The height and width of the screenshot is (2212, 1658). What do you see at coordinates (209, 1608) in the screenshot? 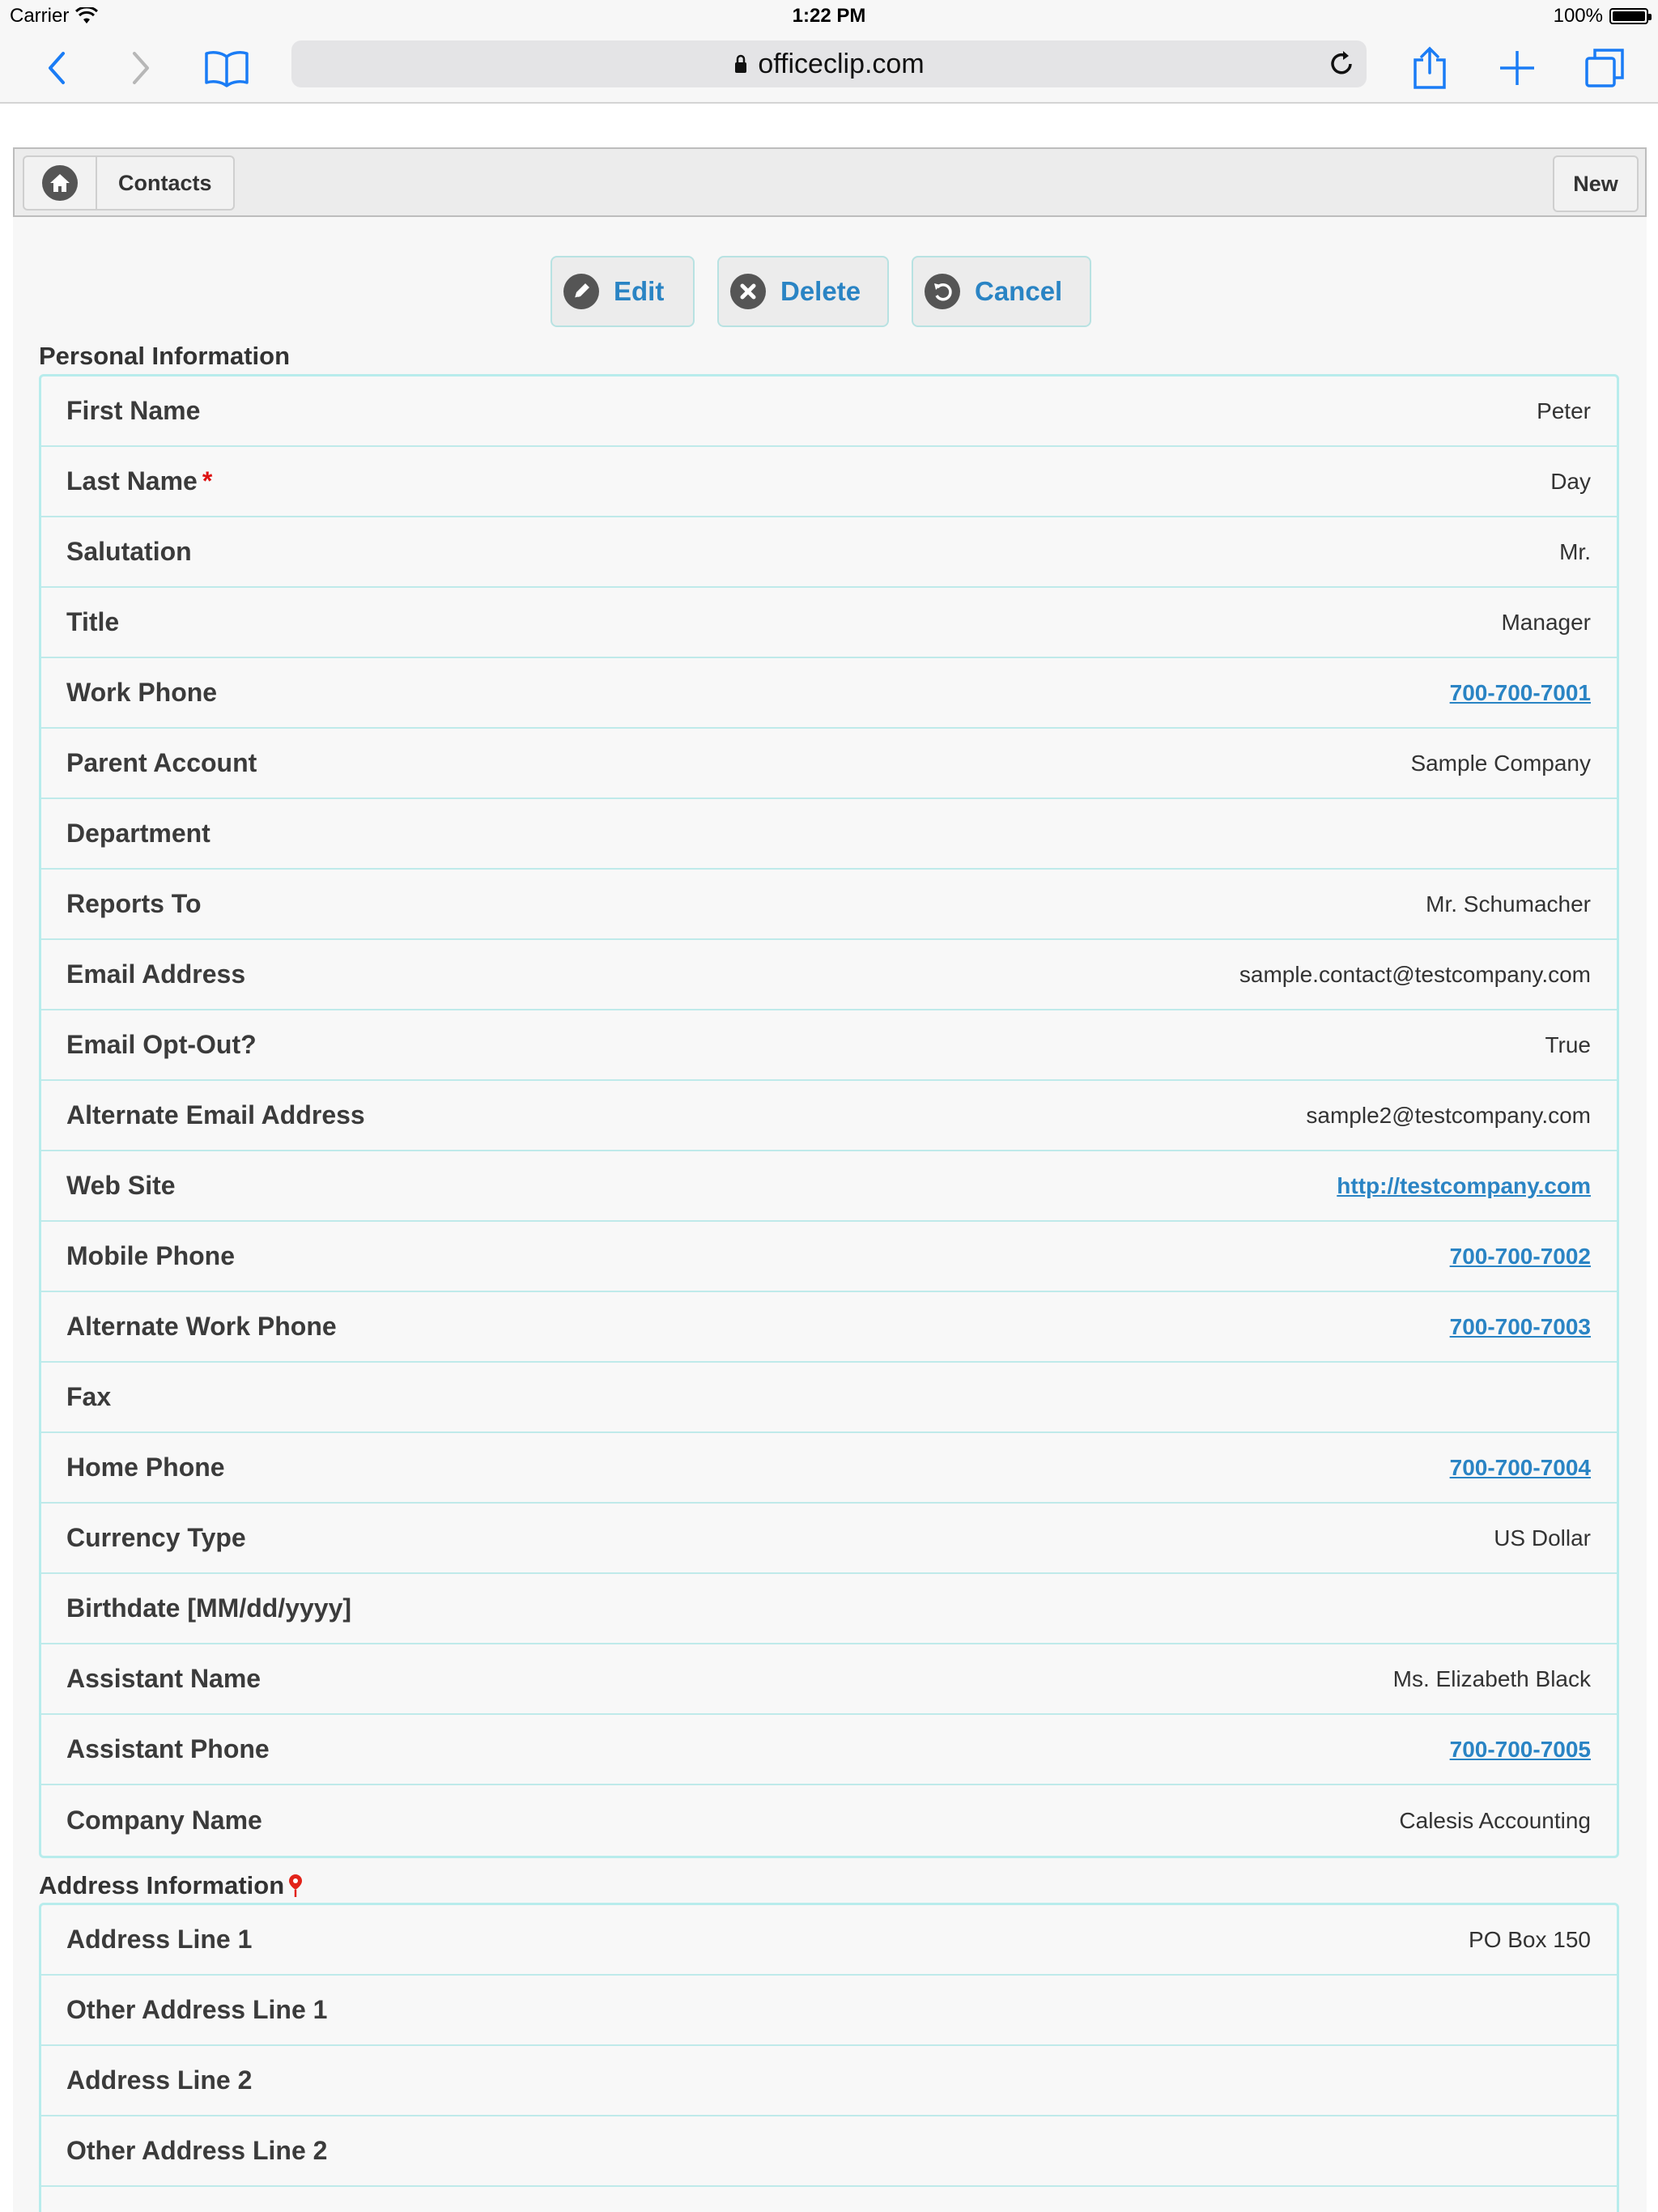
I see `field-label: Birthdate [MM/dd/yyyy]` at bounding box center [209, 1608].